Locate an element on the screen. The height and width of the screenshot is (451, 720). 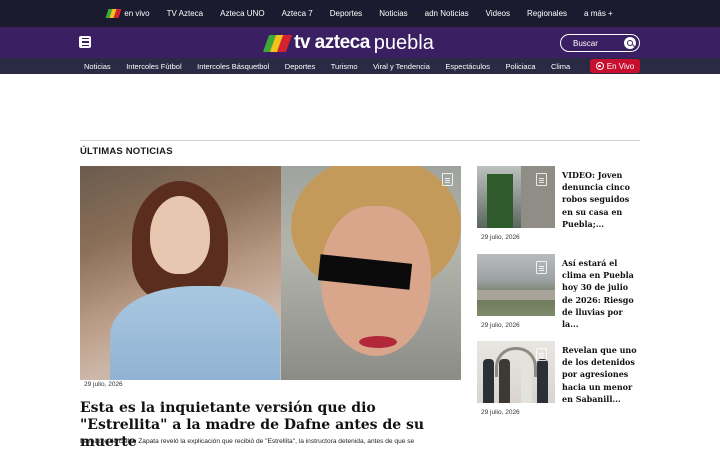
topbar-item-regionales: Regionales is located at coordinates (547, 13).